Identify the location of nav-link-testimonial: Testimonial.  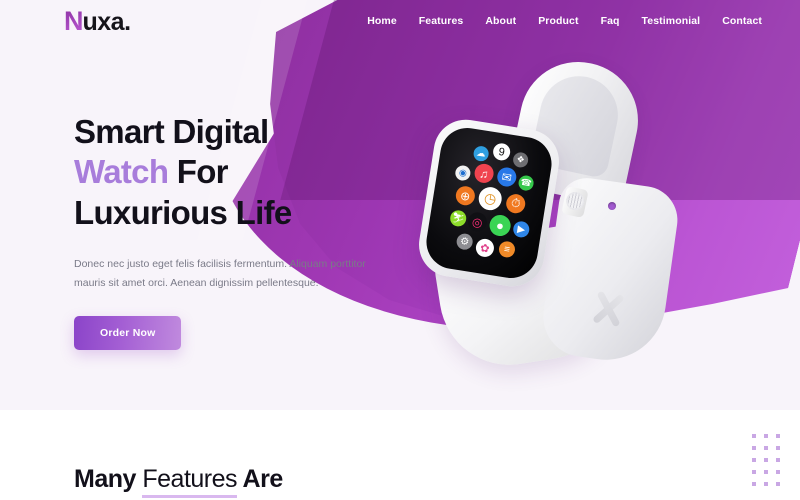
(671, 21).